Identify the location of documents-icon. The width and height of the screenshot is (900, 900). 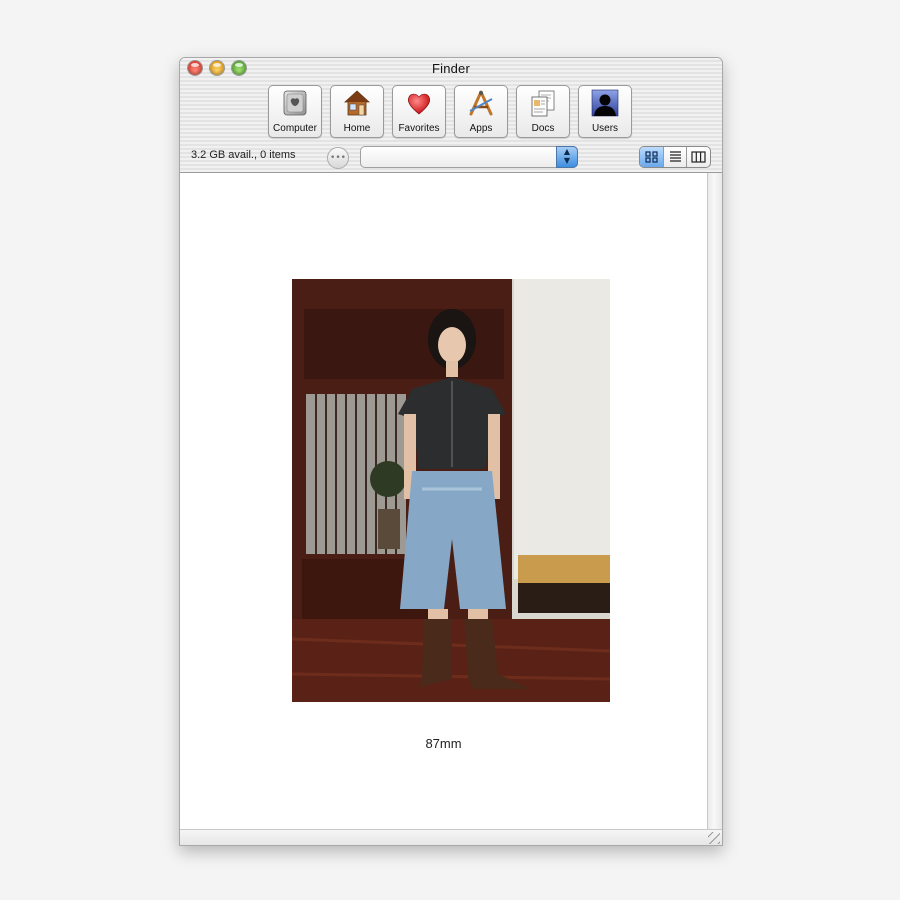
(543, 103).